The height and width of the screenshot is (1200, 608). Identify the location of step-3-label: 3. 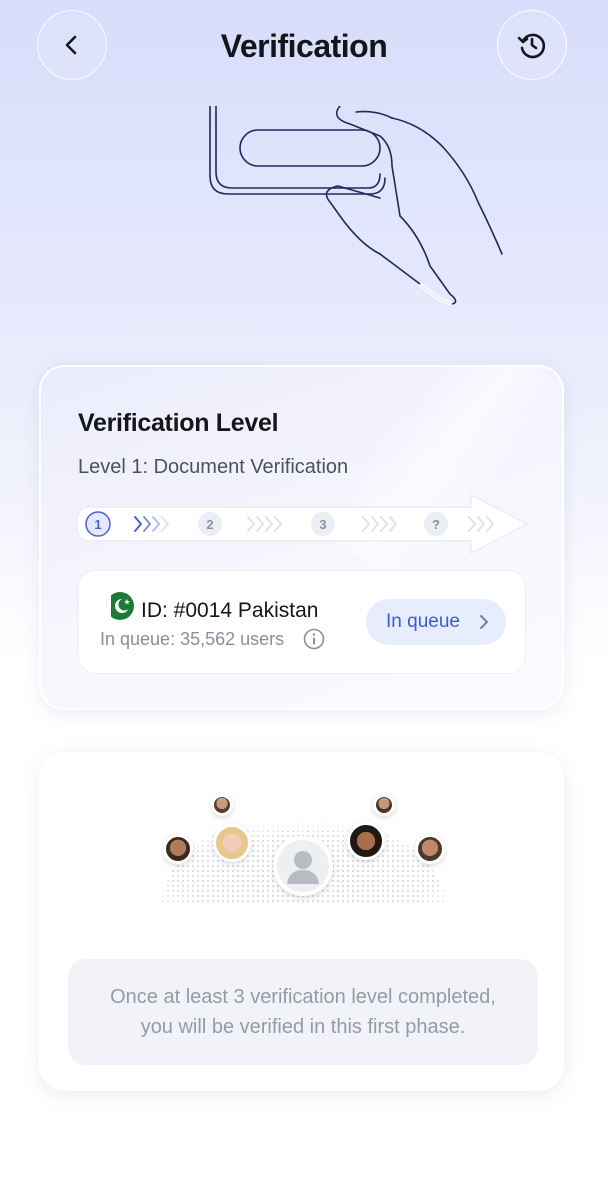
(322, 524).